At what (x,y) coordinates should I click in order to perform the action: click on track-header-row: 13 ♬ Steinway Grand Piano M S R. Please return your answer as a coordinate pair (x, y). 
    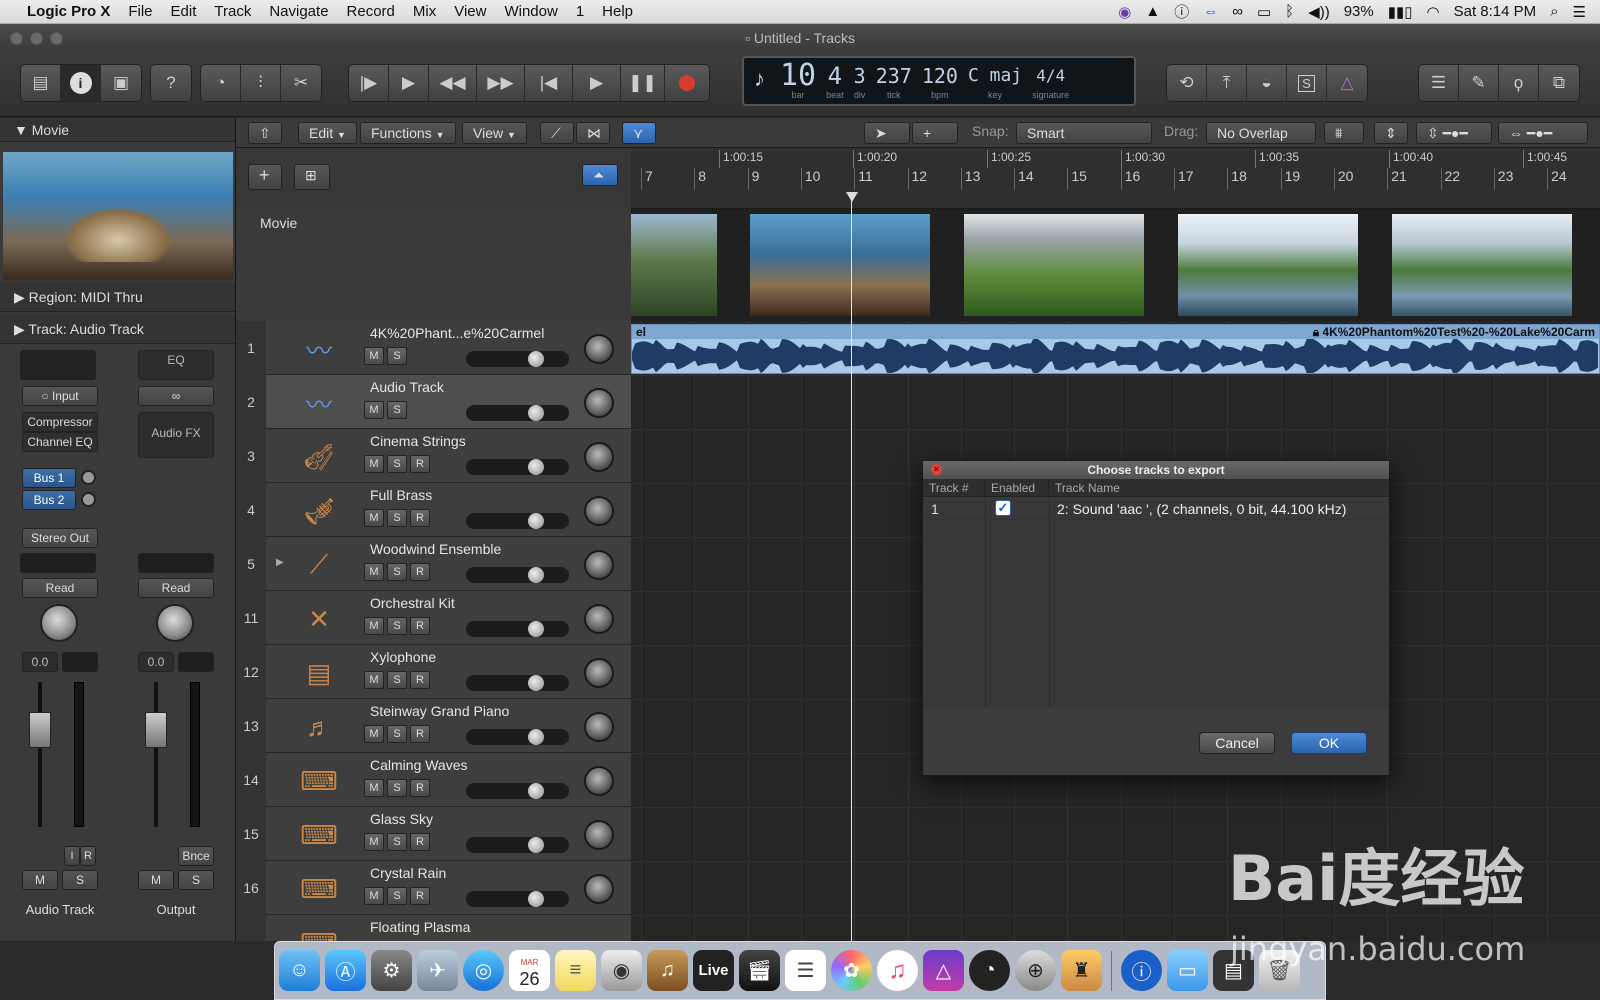
    Looking at the image, I should click on (433, 726).